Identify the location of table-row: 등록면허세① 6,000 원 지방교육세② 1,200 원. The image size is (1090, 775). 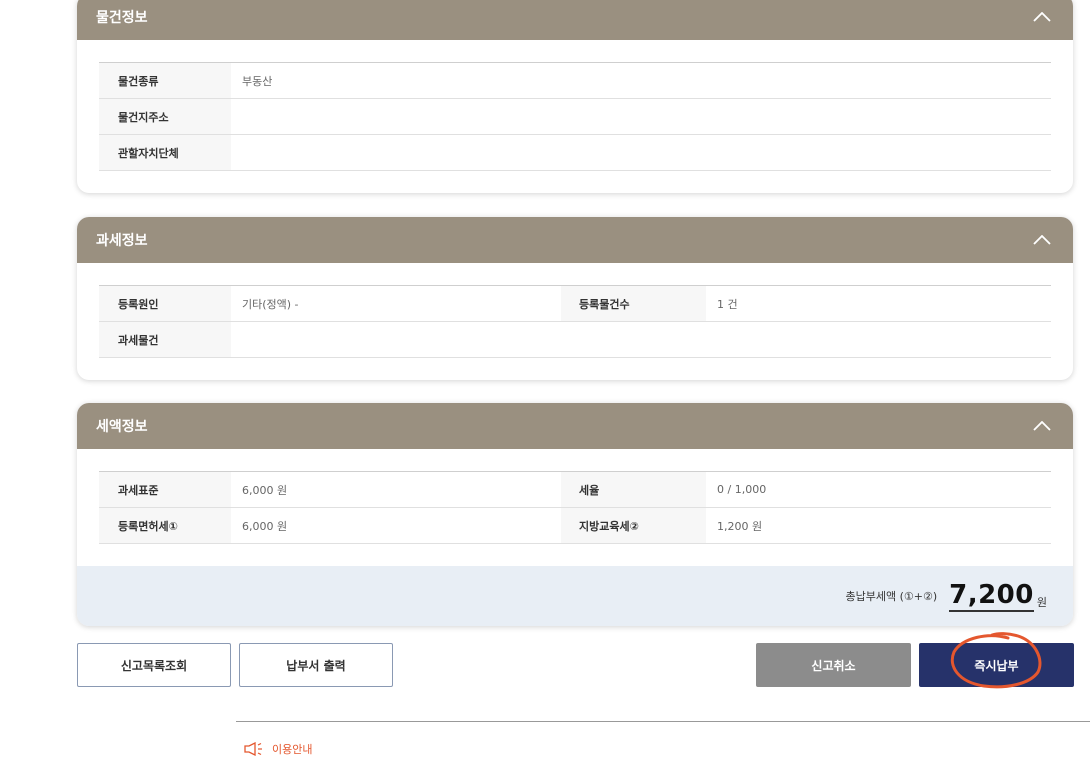
(575, 525).